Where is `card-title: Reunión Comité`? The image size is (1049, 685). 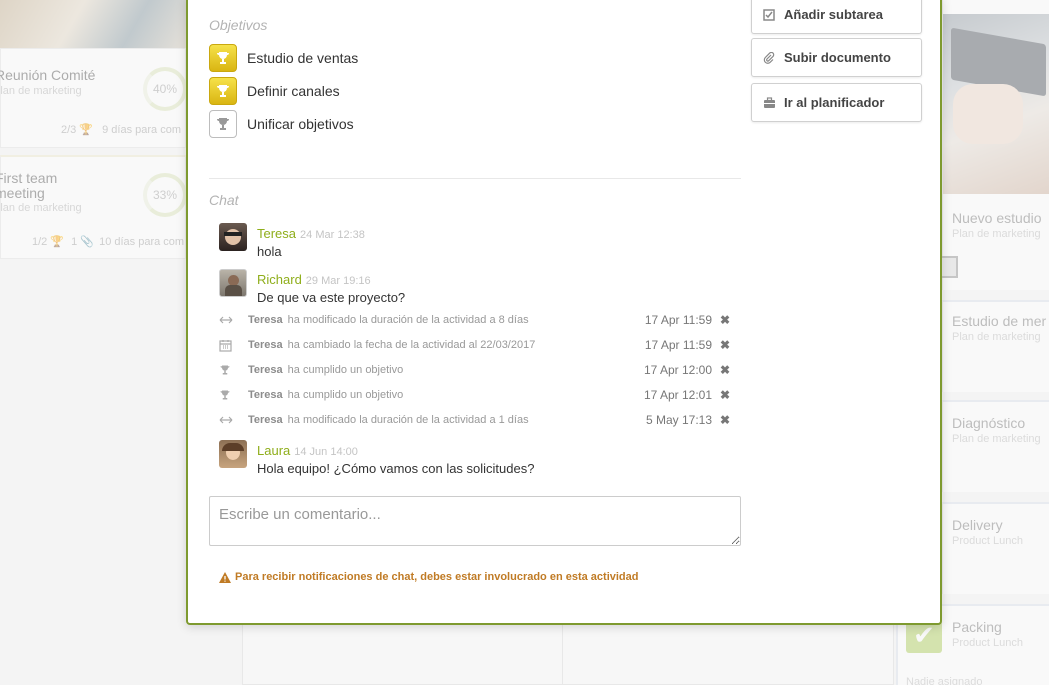
card-title: Reunión Comité is located at coordinates (48, 75).